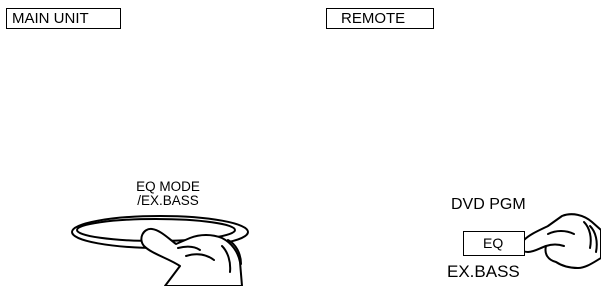  I want to click on eq-mode-button-label: EQ MODE /EX.BASS, so click(168, 194).